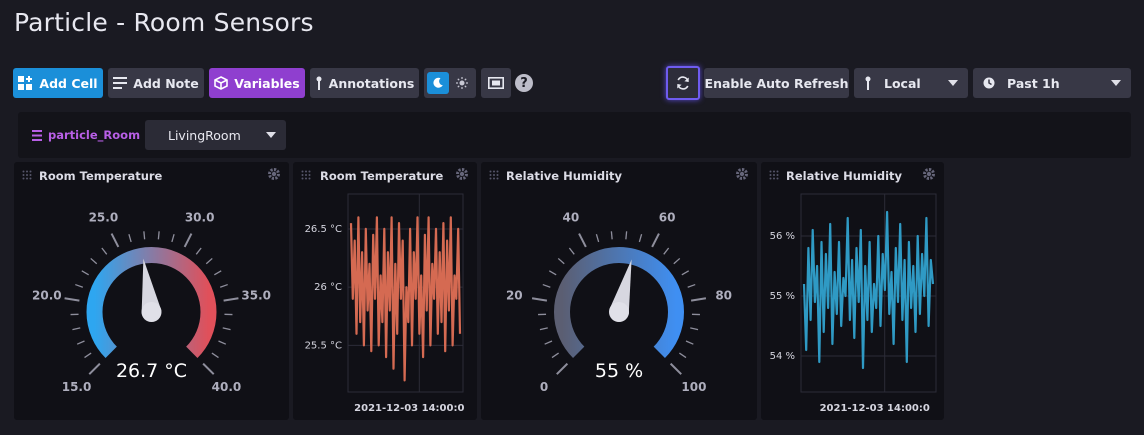 The height and width of the screenshot is (435, 1144). I want to click on variable-name-label: particle_Room, so click(94, 135).